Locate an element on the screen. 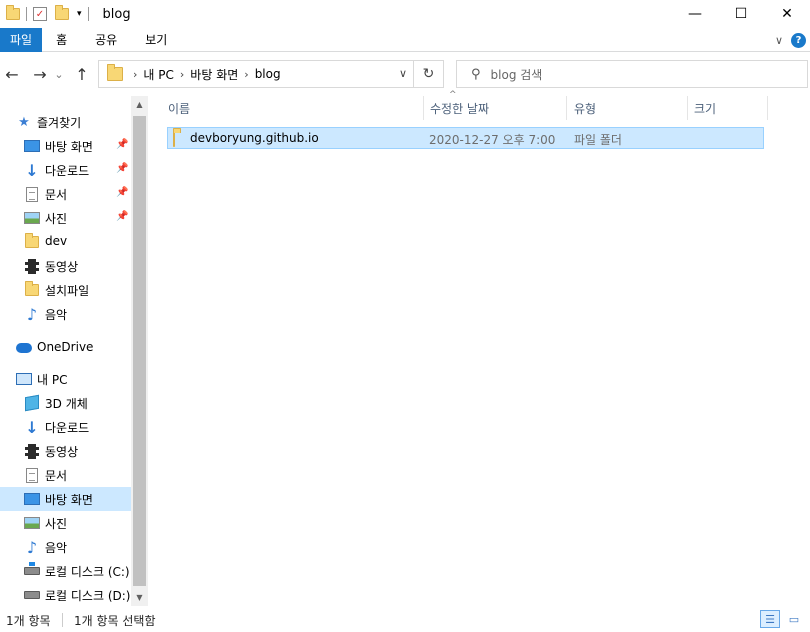 The width and height of the screenshot is (810, 632). breadcrumb-blog: blog is located at coordinates (268, 74).